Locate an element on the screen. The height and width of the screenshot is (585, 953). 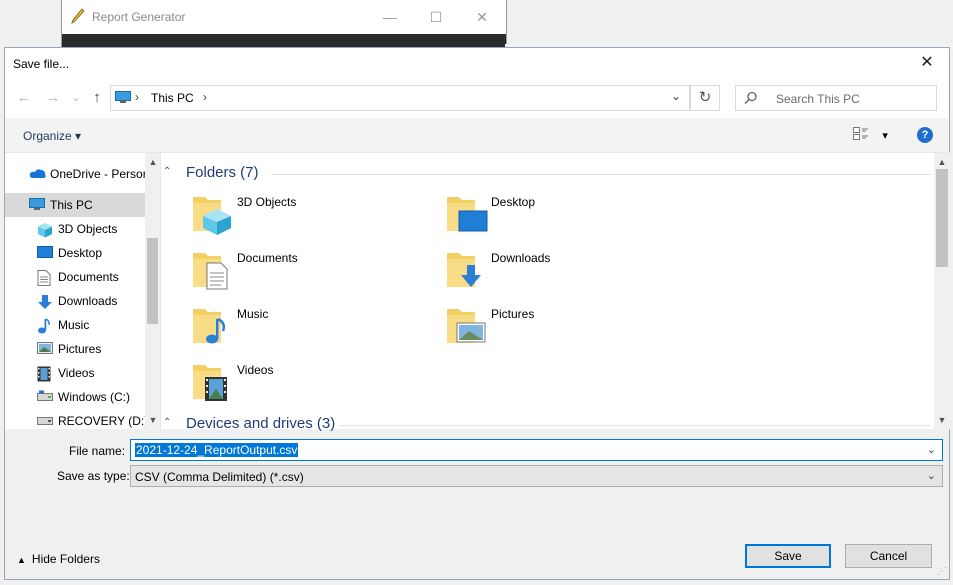
folder-pictures: Pictures is located at coordinates (570, 328).